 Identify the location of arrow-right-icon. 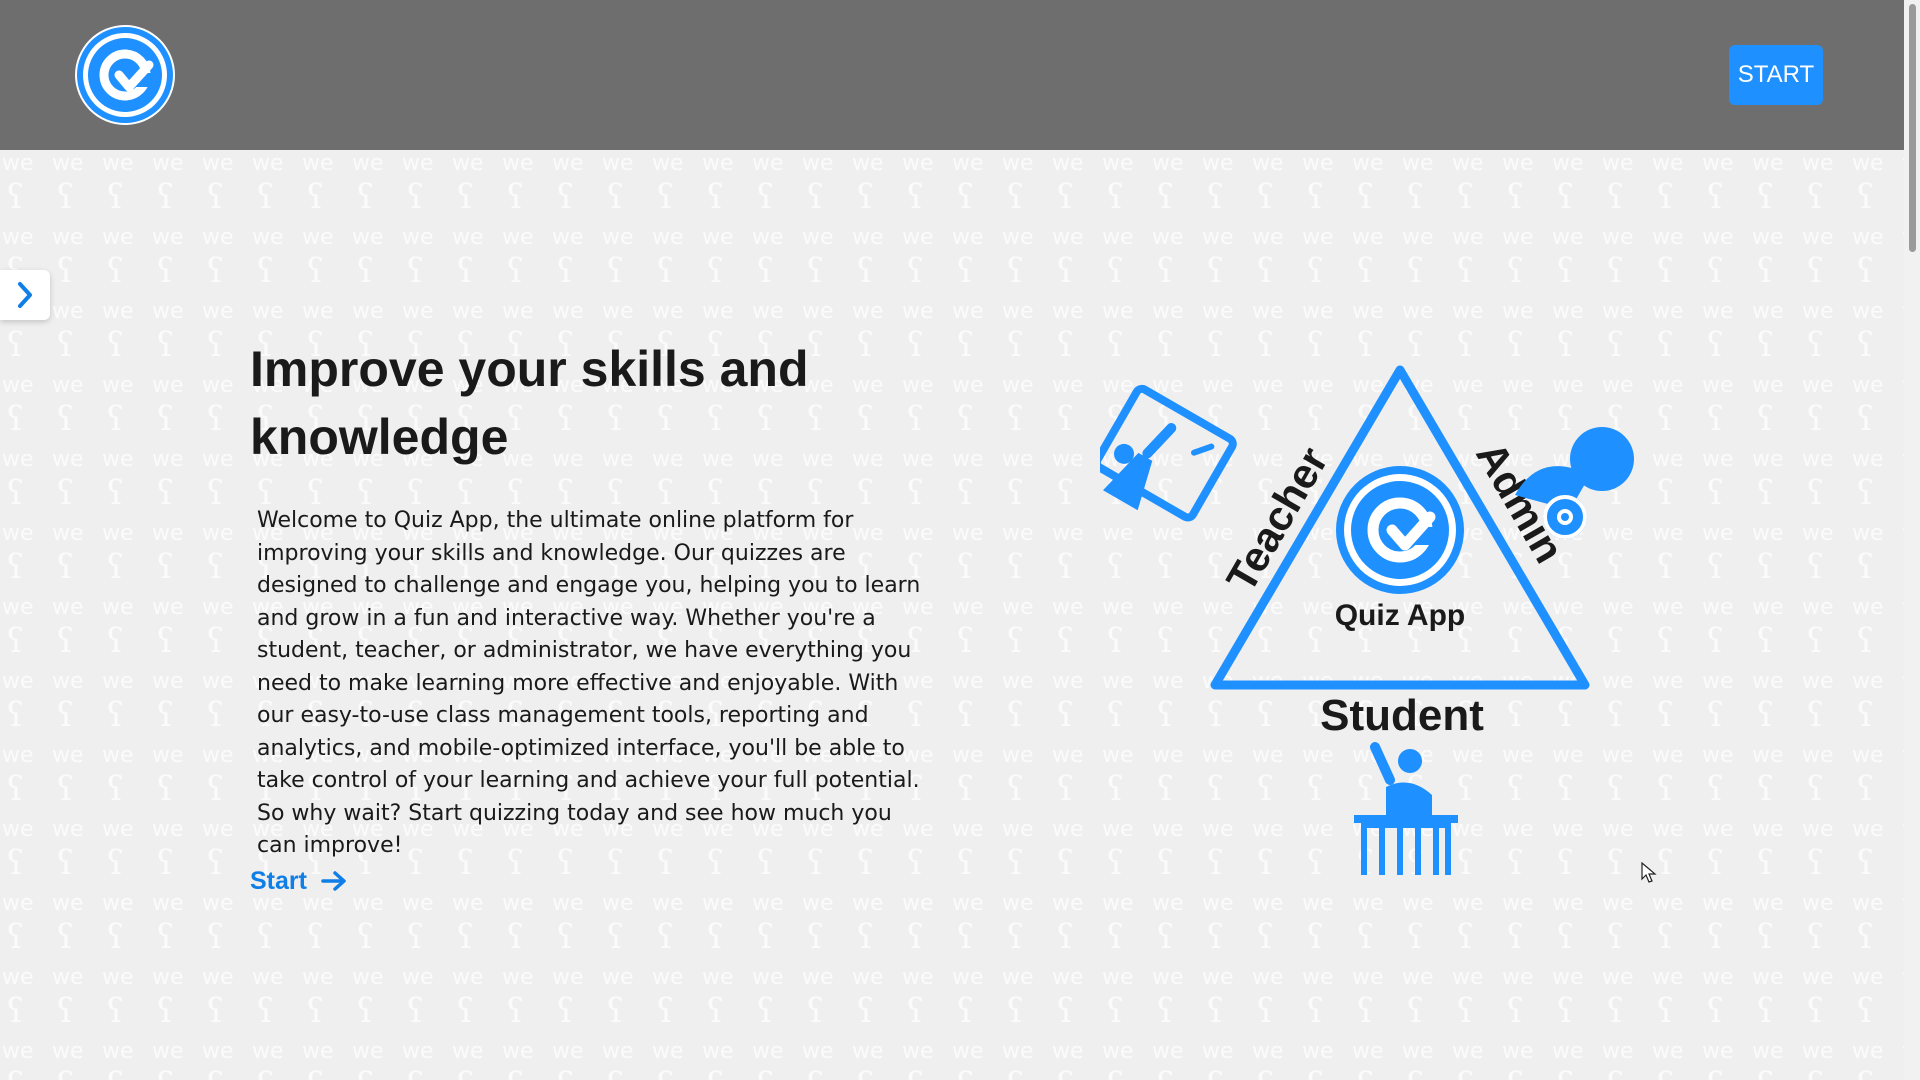
(333, 881).